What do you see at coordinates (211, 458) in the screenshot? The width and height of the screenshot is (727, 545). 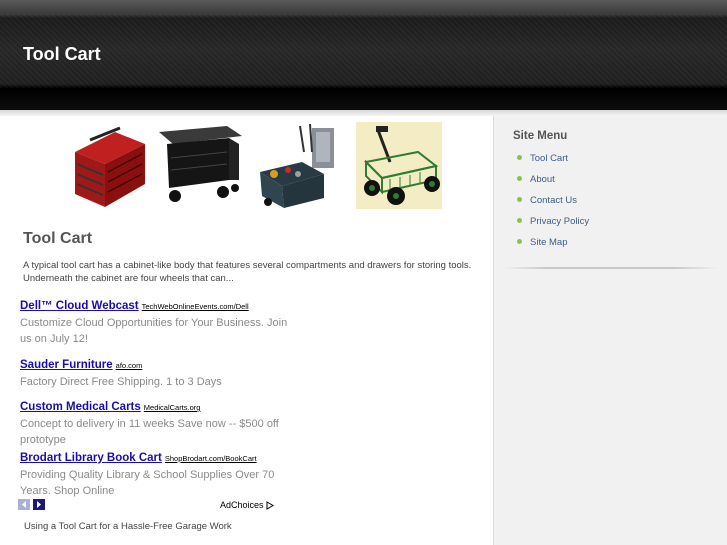 I see `ad-url-link: ShopBrodart.com/BookCart` at bounding box center [211, 458].